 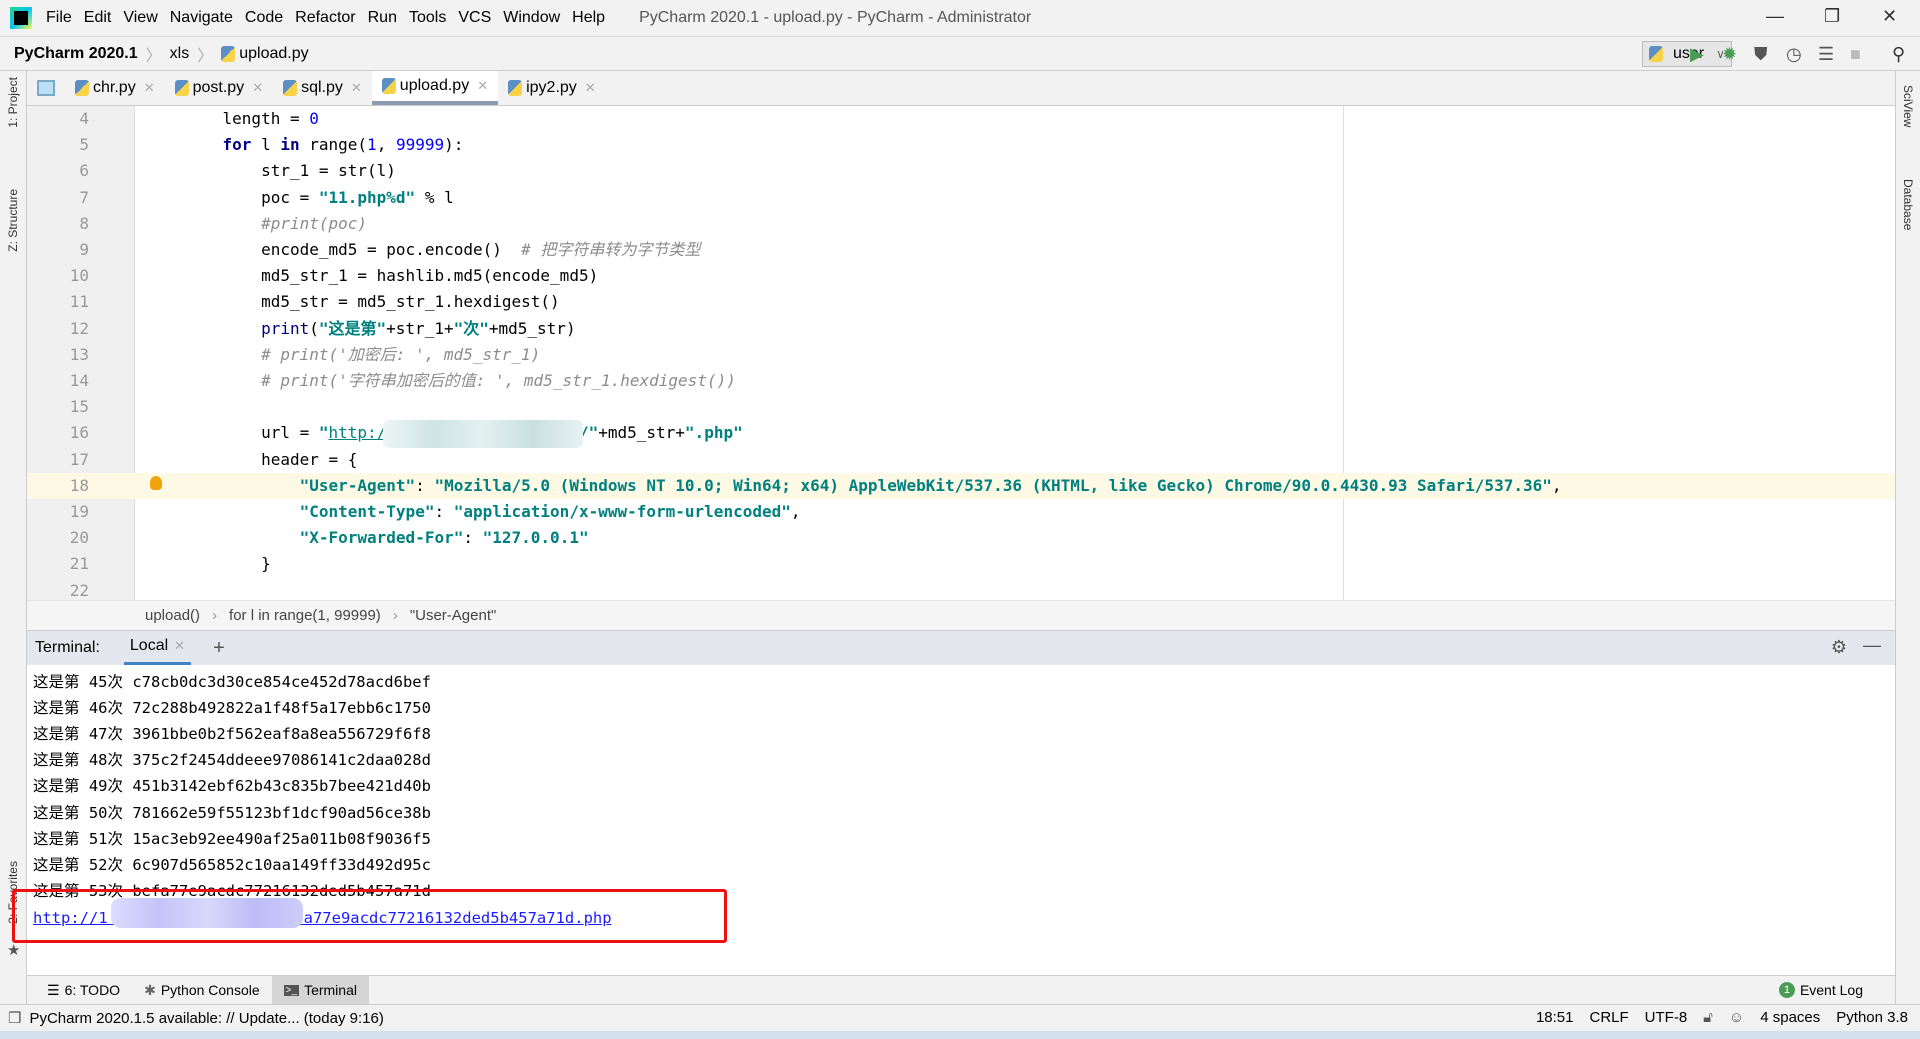 I want to click on minimize-button: —, so click(x=1775, y=16).